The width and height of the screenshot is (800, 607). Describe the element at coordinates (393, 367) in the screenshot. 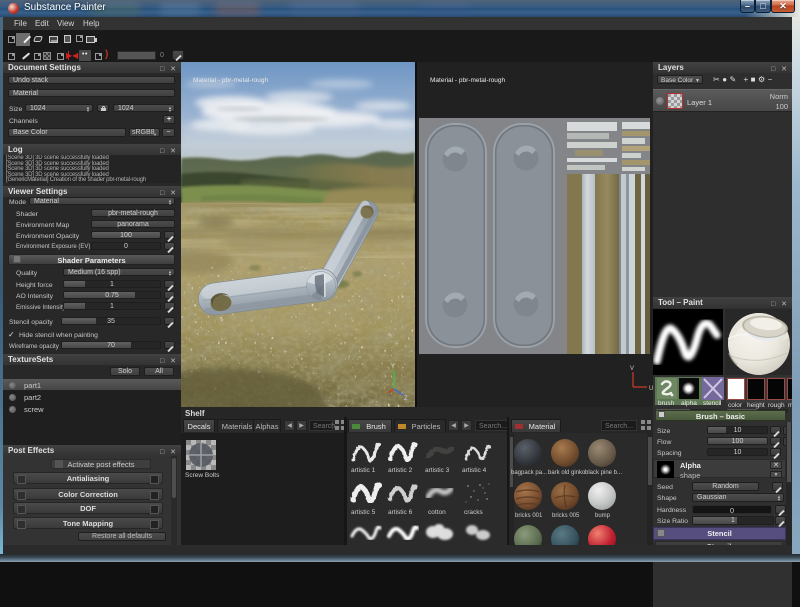

I see `svg-text: Y` at that location.